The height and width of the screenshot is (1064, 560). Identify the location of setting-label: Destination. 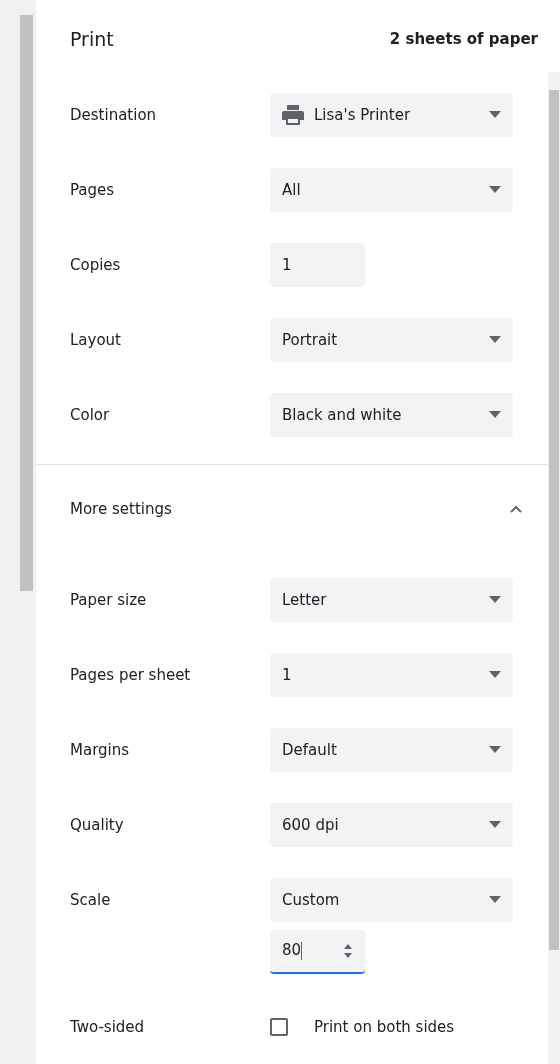
(113, 115).